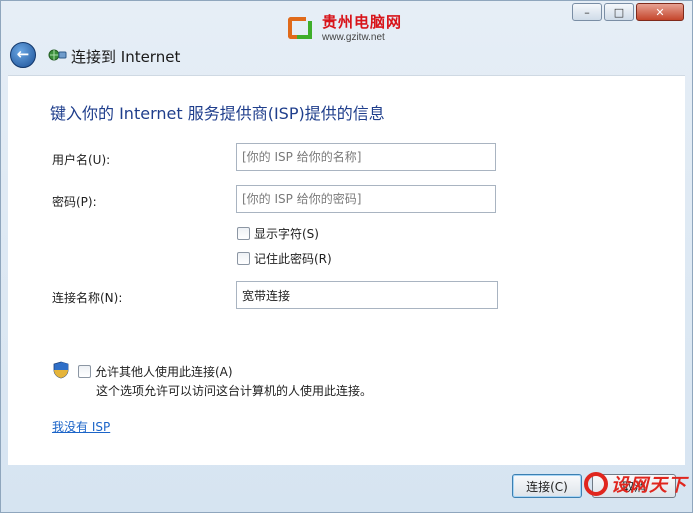  I want to click on network-icon, so click(57, 55).